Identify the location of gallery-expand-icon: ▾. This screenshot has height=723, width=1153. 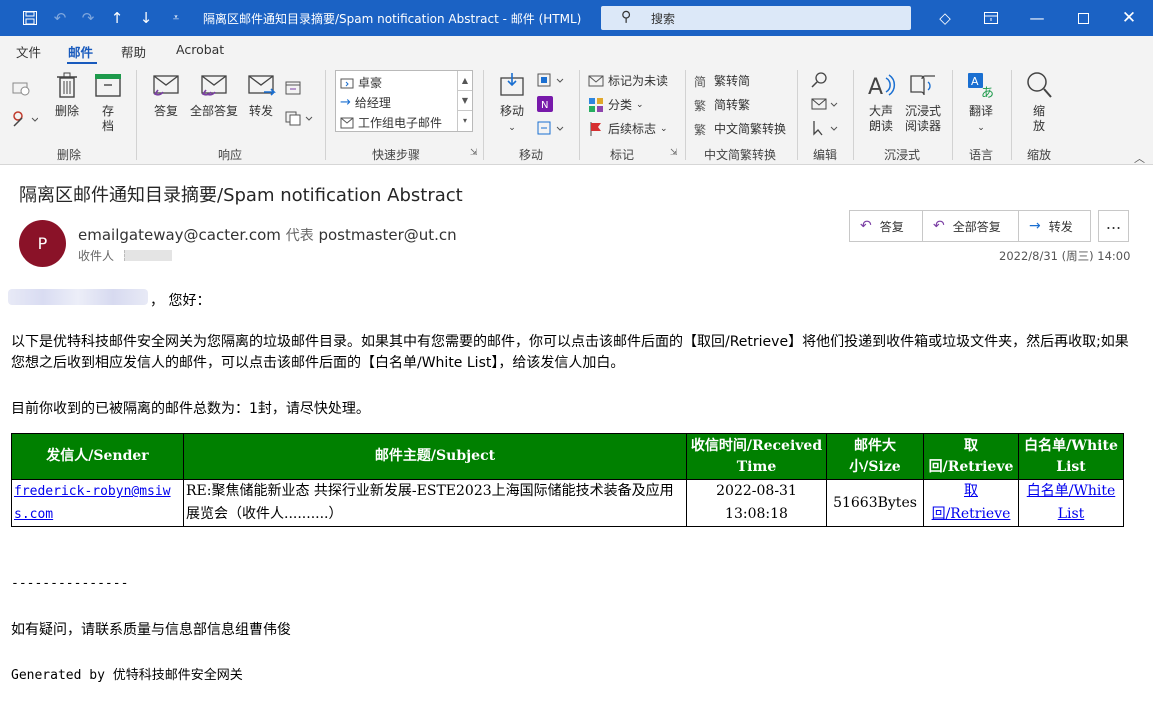
(465, 121).